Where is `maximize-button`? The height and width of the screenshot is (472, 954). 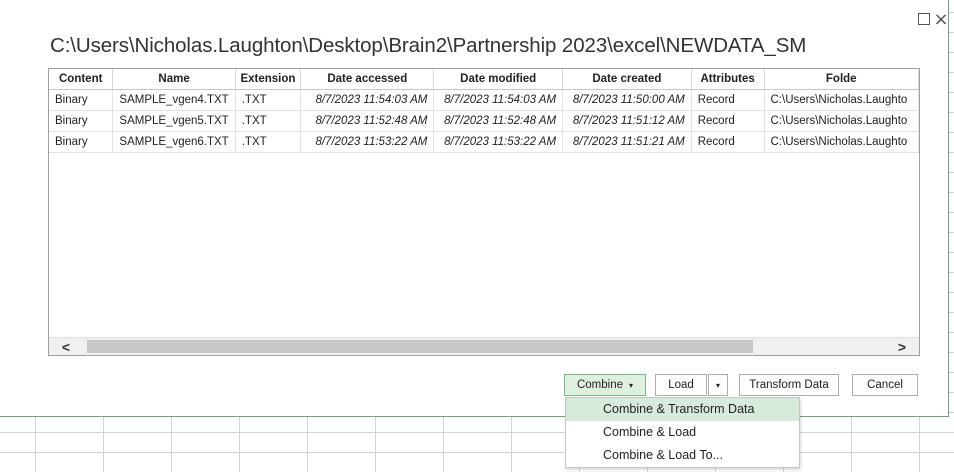
maximize-button is located at coordinates (924, 19).